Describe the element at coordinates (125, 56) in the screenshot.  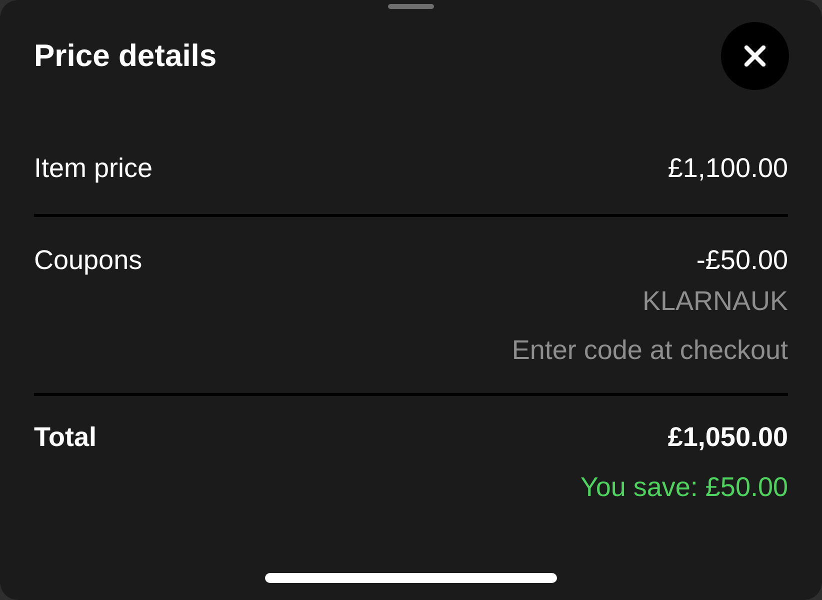
I see `sheet-title: Price details` at that location.